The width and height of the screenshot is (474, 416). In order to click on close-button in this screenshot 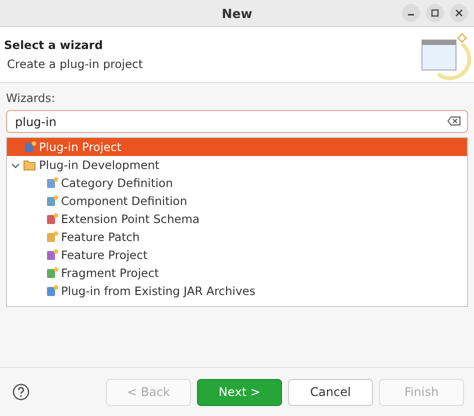, I will do `click(459, 13)`.